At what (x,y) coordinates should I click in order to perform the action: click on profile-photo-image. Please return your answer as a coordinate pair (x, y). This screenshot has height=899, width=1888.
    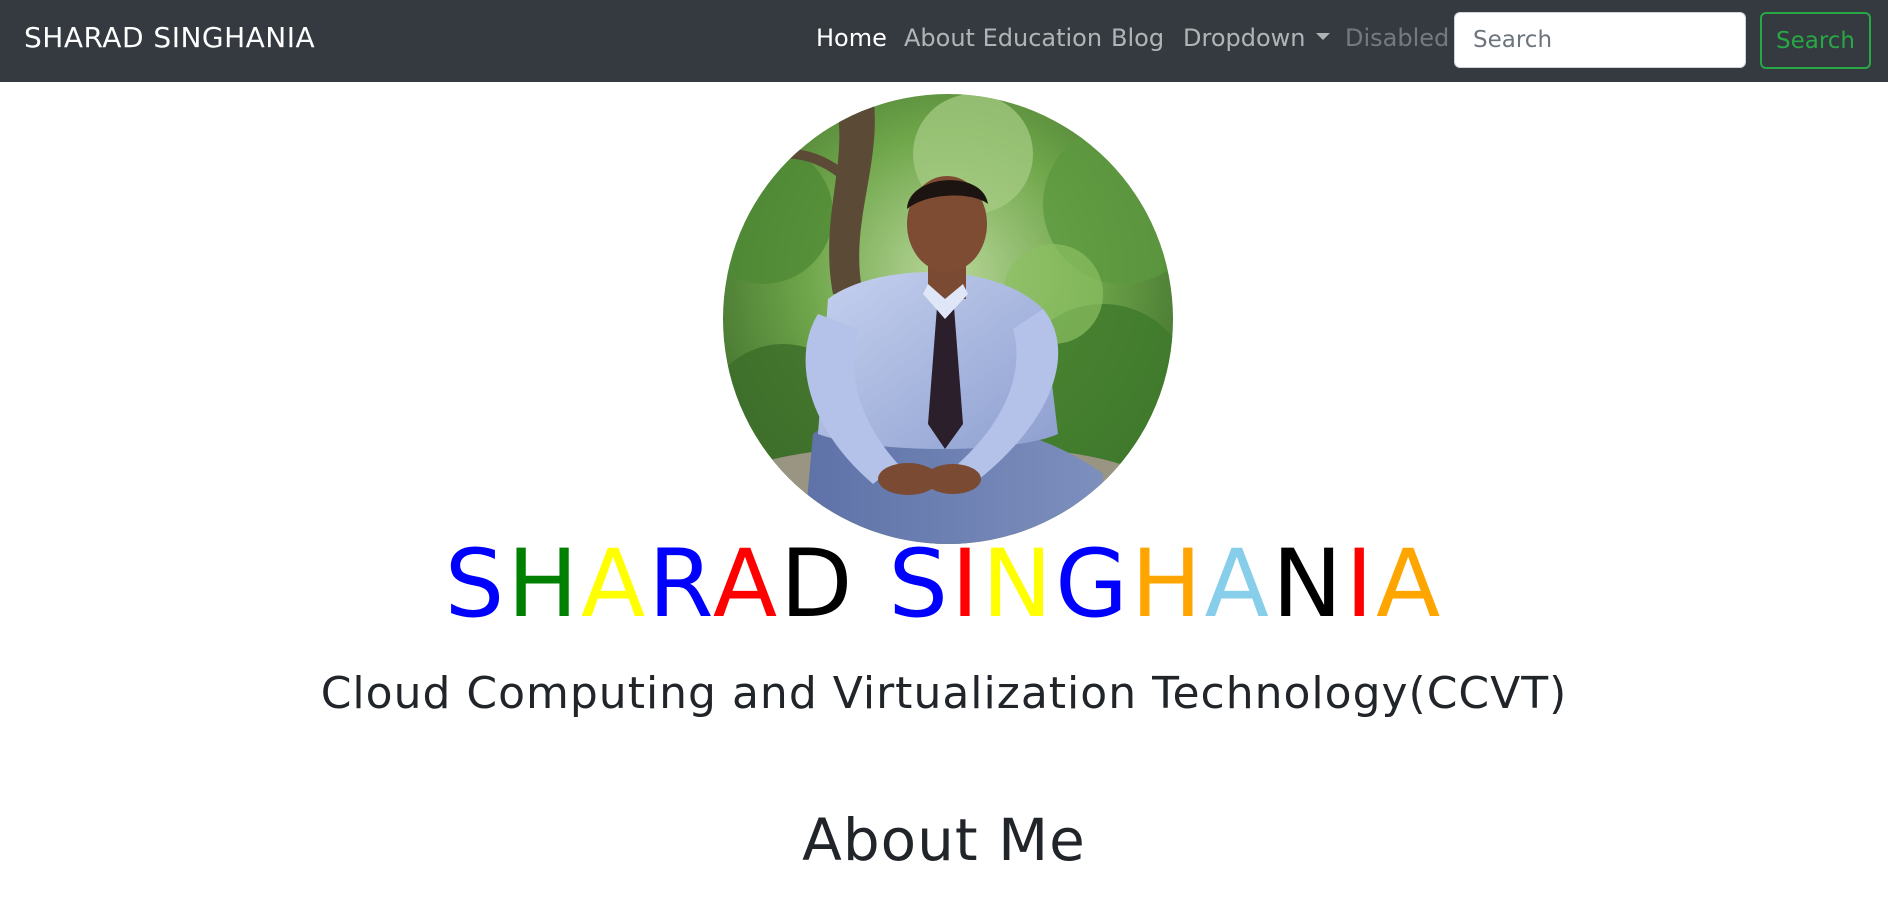
    Looking at the image, I should click on (948, 319).